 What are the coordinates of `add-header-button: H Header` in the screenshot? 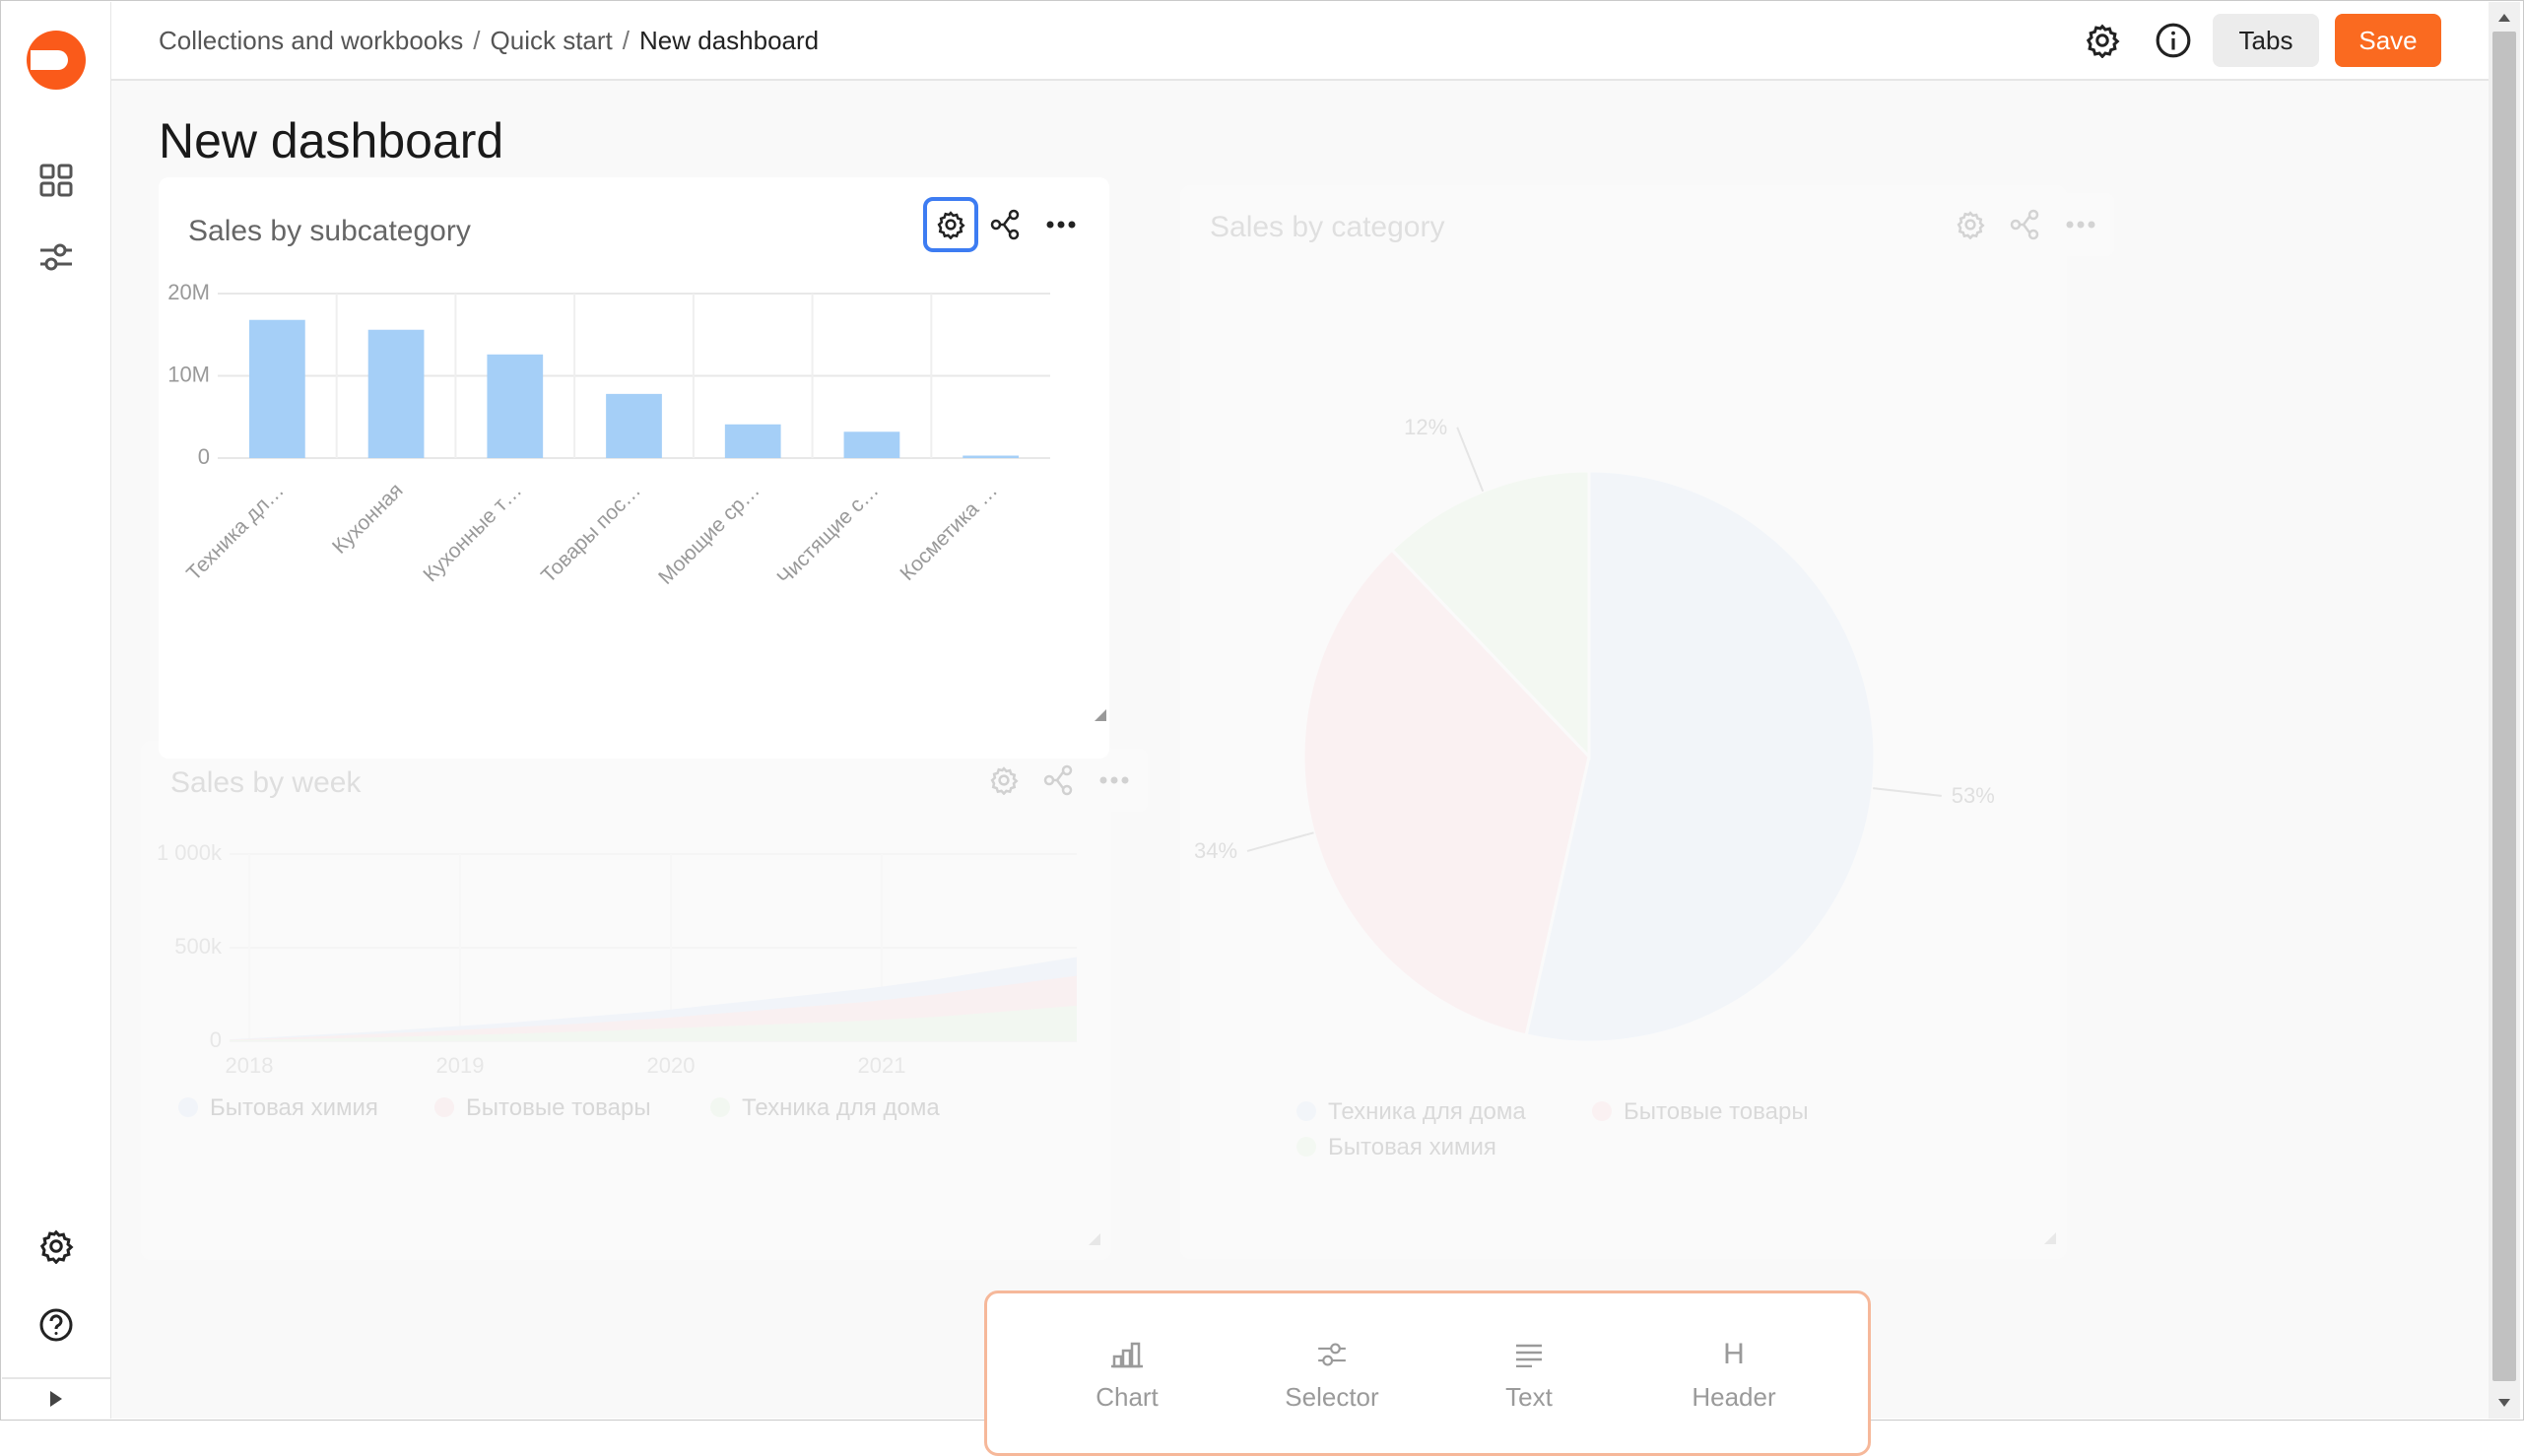 It's located at (1733, 1381).